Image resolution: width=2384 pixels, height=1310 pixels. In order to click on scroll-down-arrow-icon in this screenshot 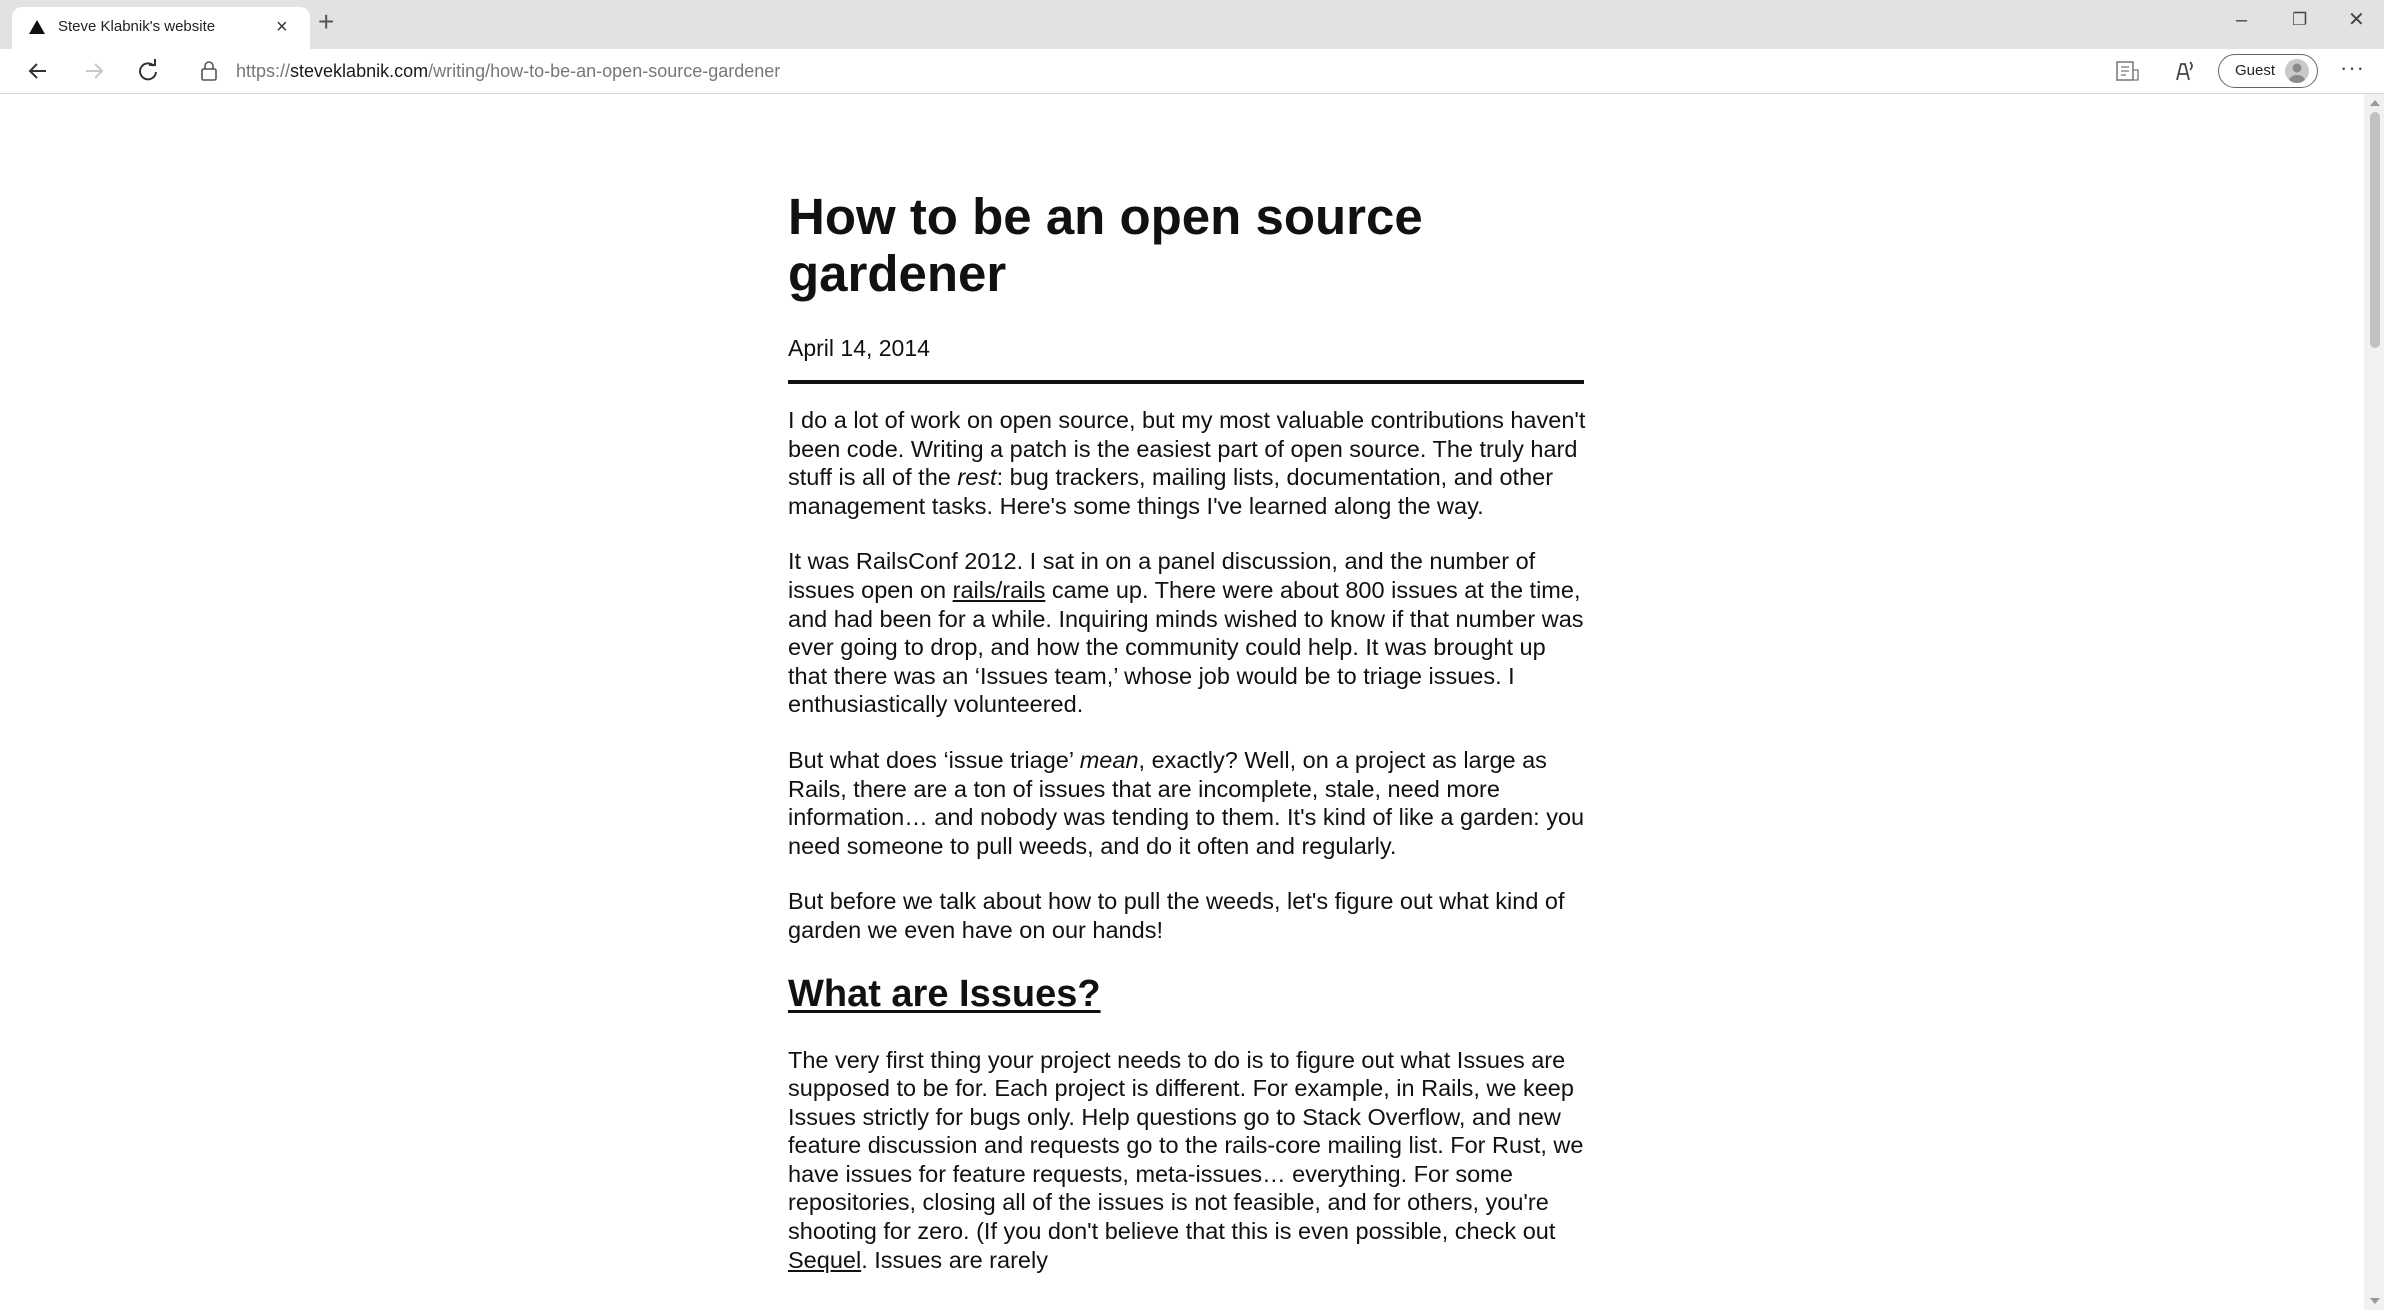, I will do `click(2375, 1301)`.